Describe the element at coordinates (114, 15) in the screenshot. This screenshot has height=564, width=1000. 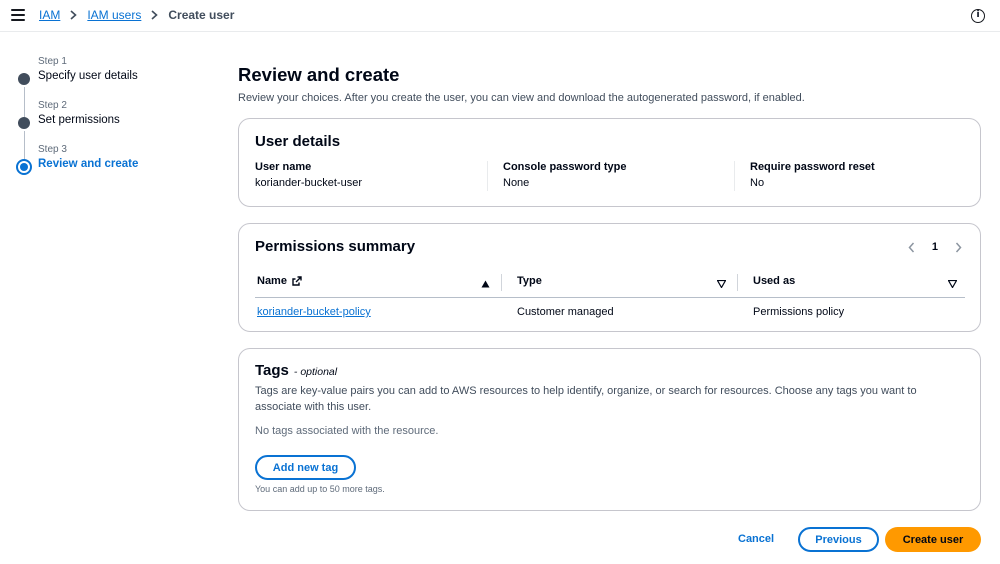
I see `breadcrumb-iam-users: IAM users` at that location.